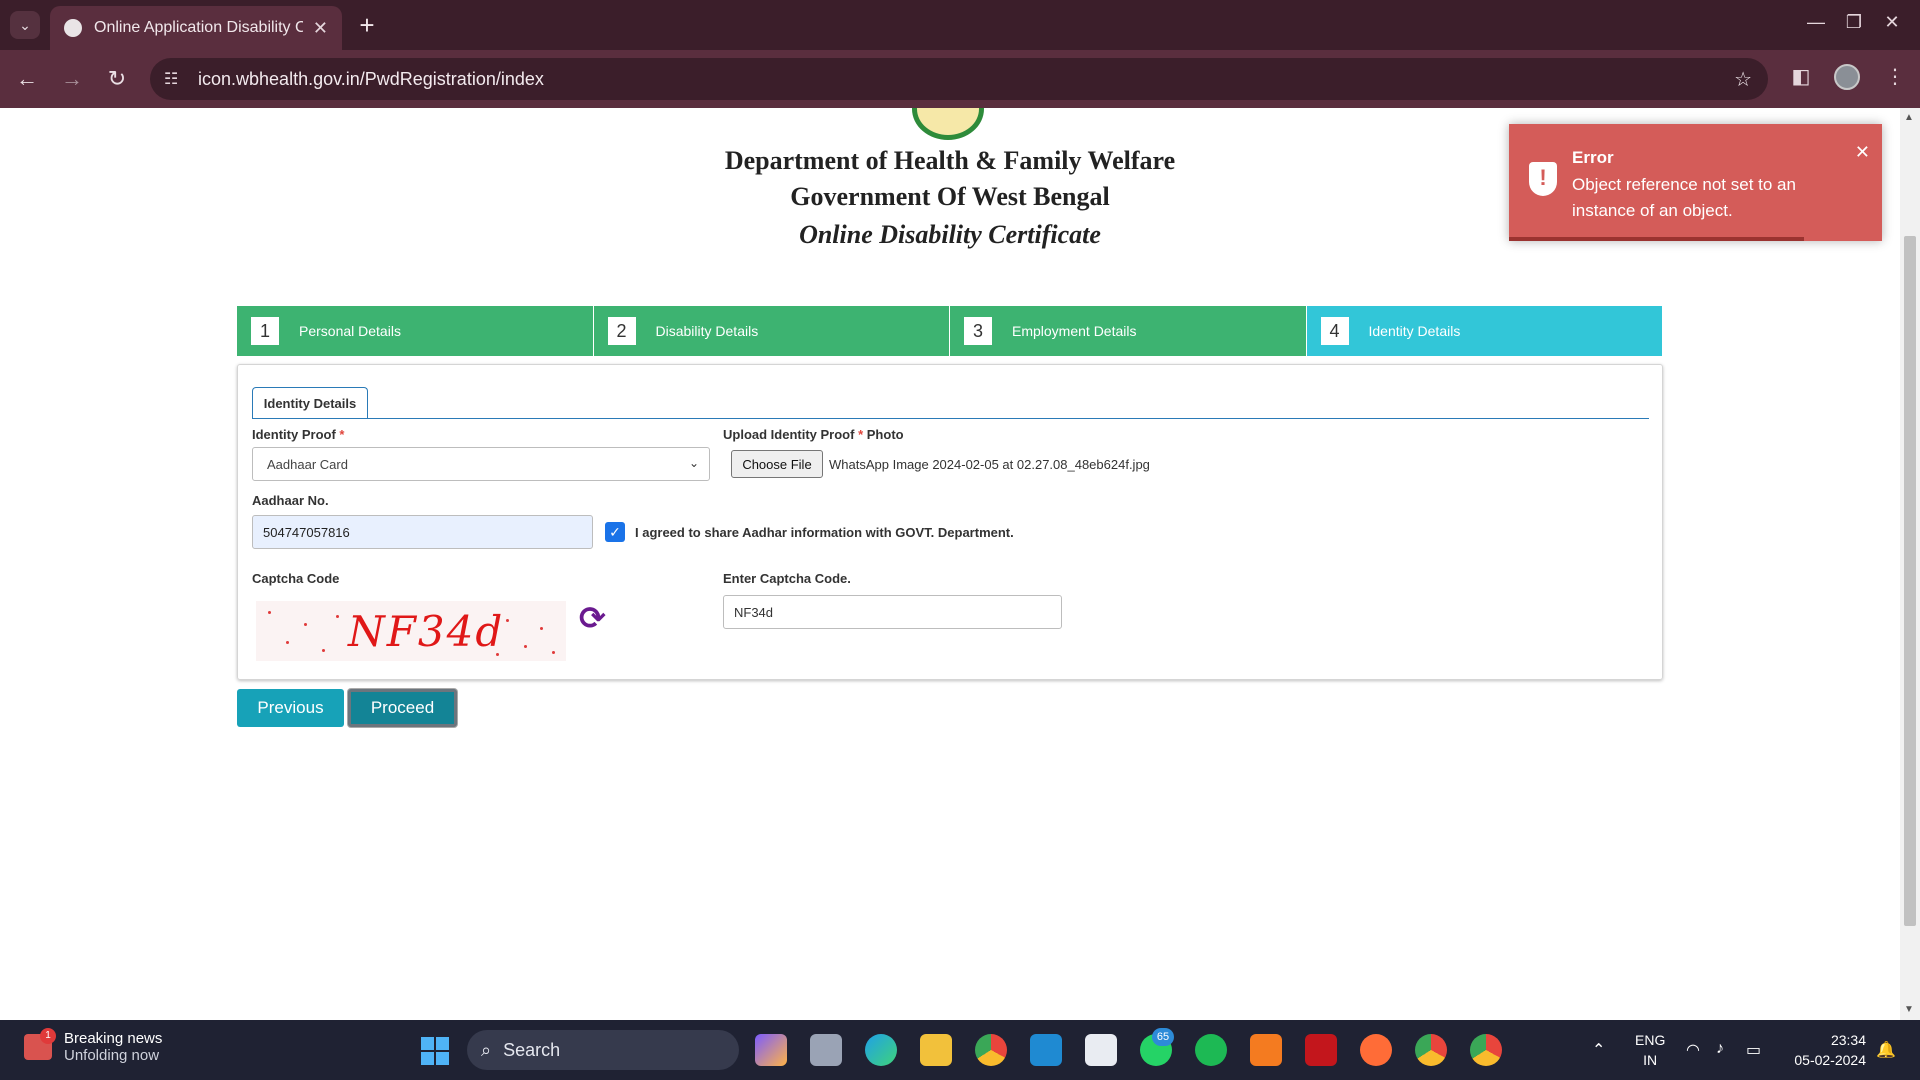  What do you see at coordinates (422, 532) in the screenshot?
I see `aadhaar-input: 504747057816` at bounding box center [422, 532].